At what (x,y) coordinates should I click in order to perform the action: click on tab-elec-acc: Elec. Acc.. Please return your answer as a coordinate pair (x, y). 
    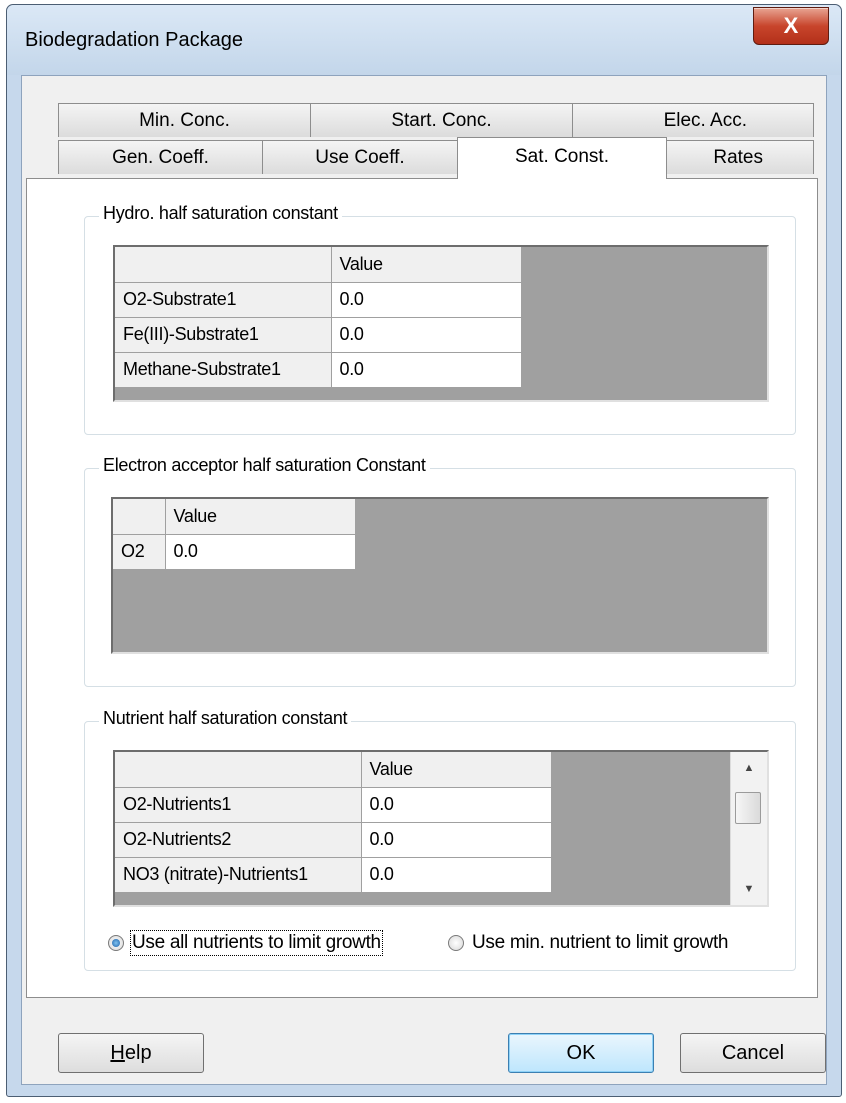
    Looking at the image, I should click on (693, 120).